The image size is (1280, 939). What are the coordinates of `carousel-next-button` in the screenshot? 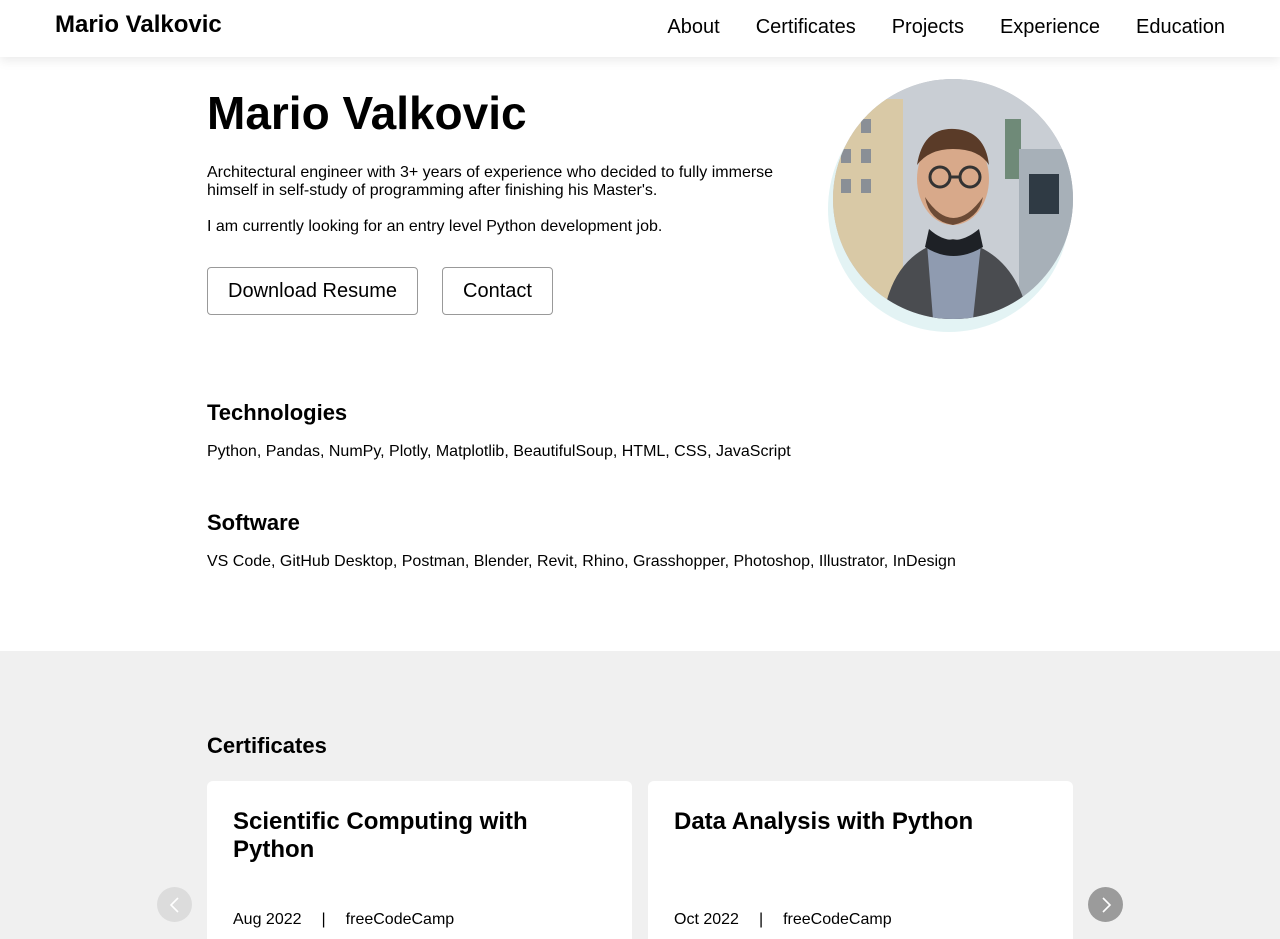 It's located at (1105, 904).